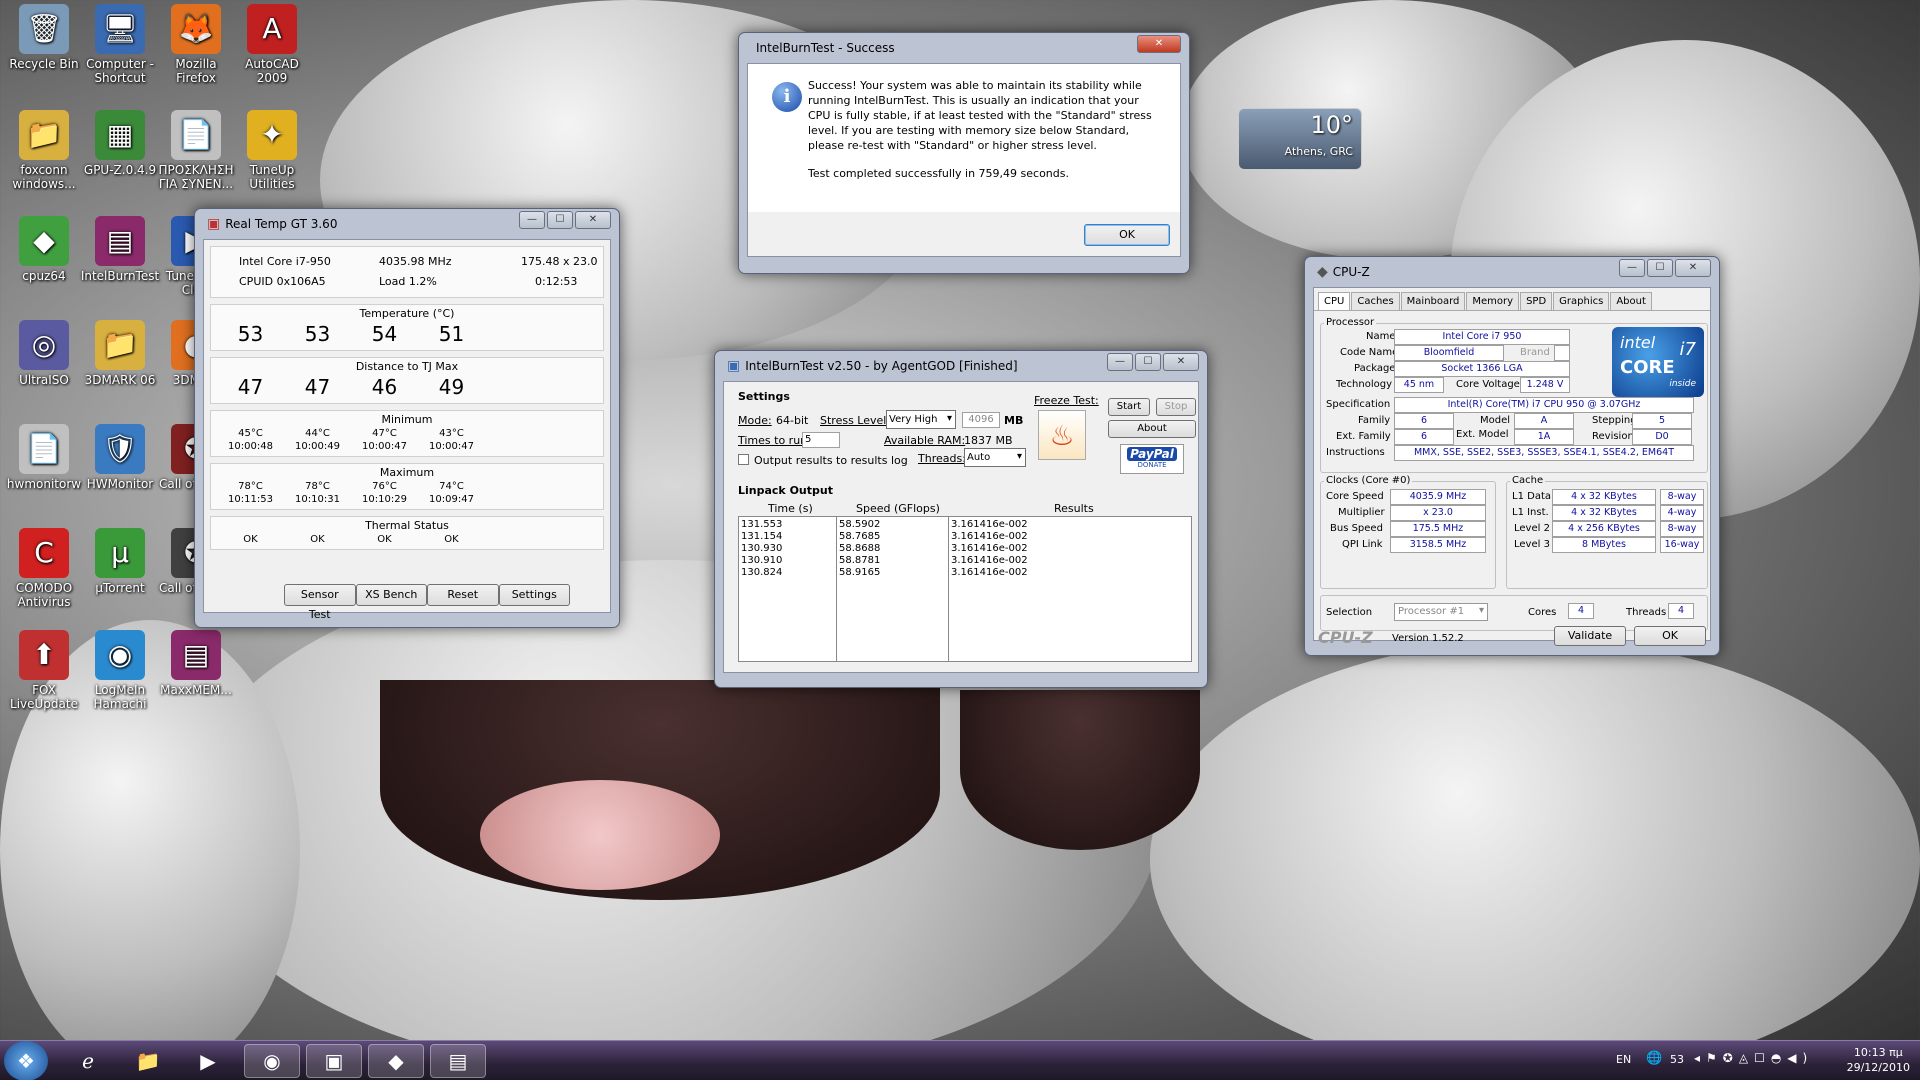 This screenshot has height=1080, width=1920. I want to click on clock-time: 10:13 πμ, so click(1878, 1052).